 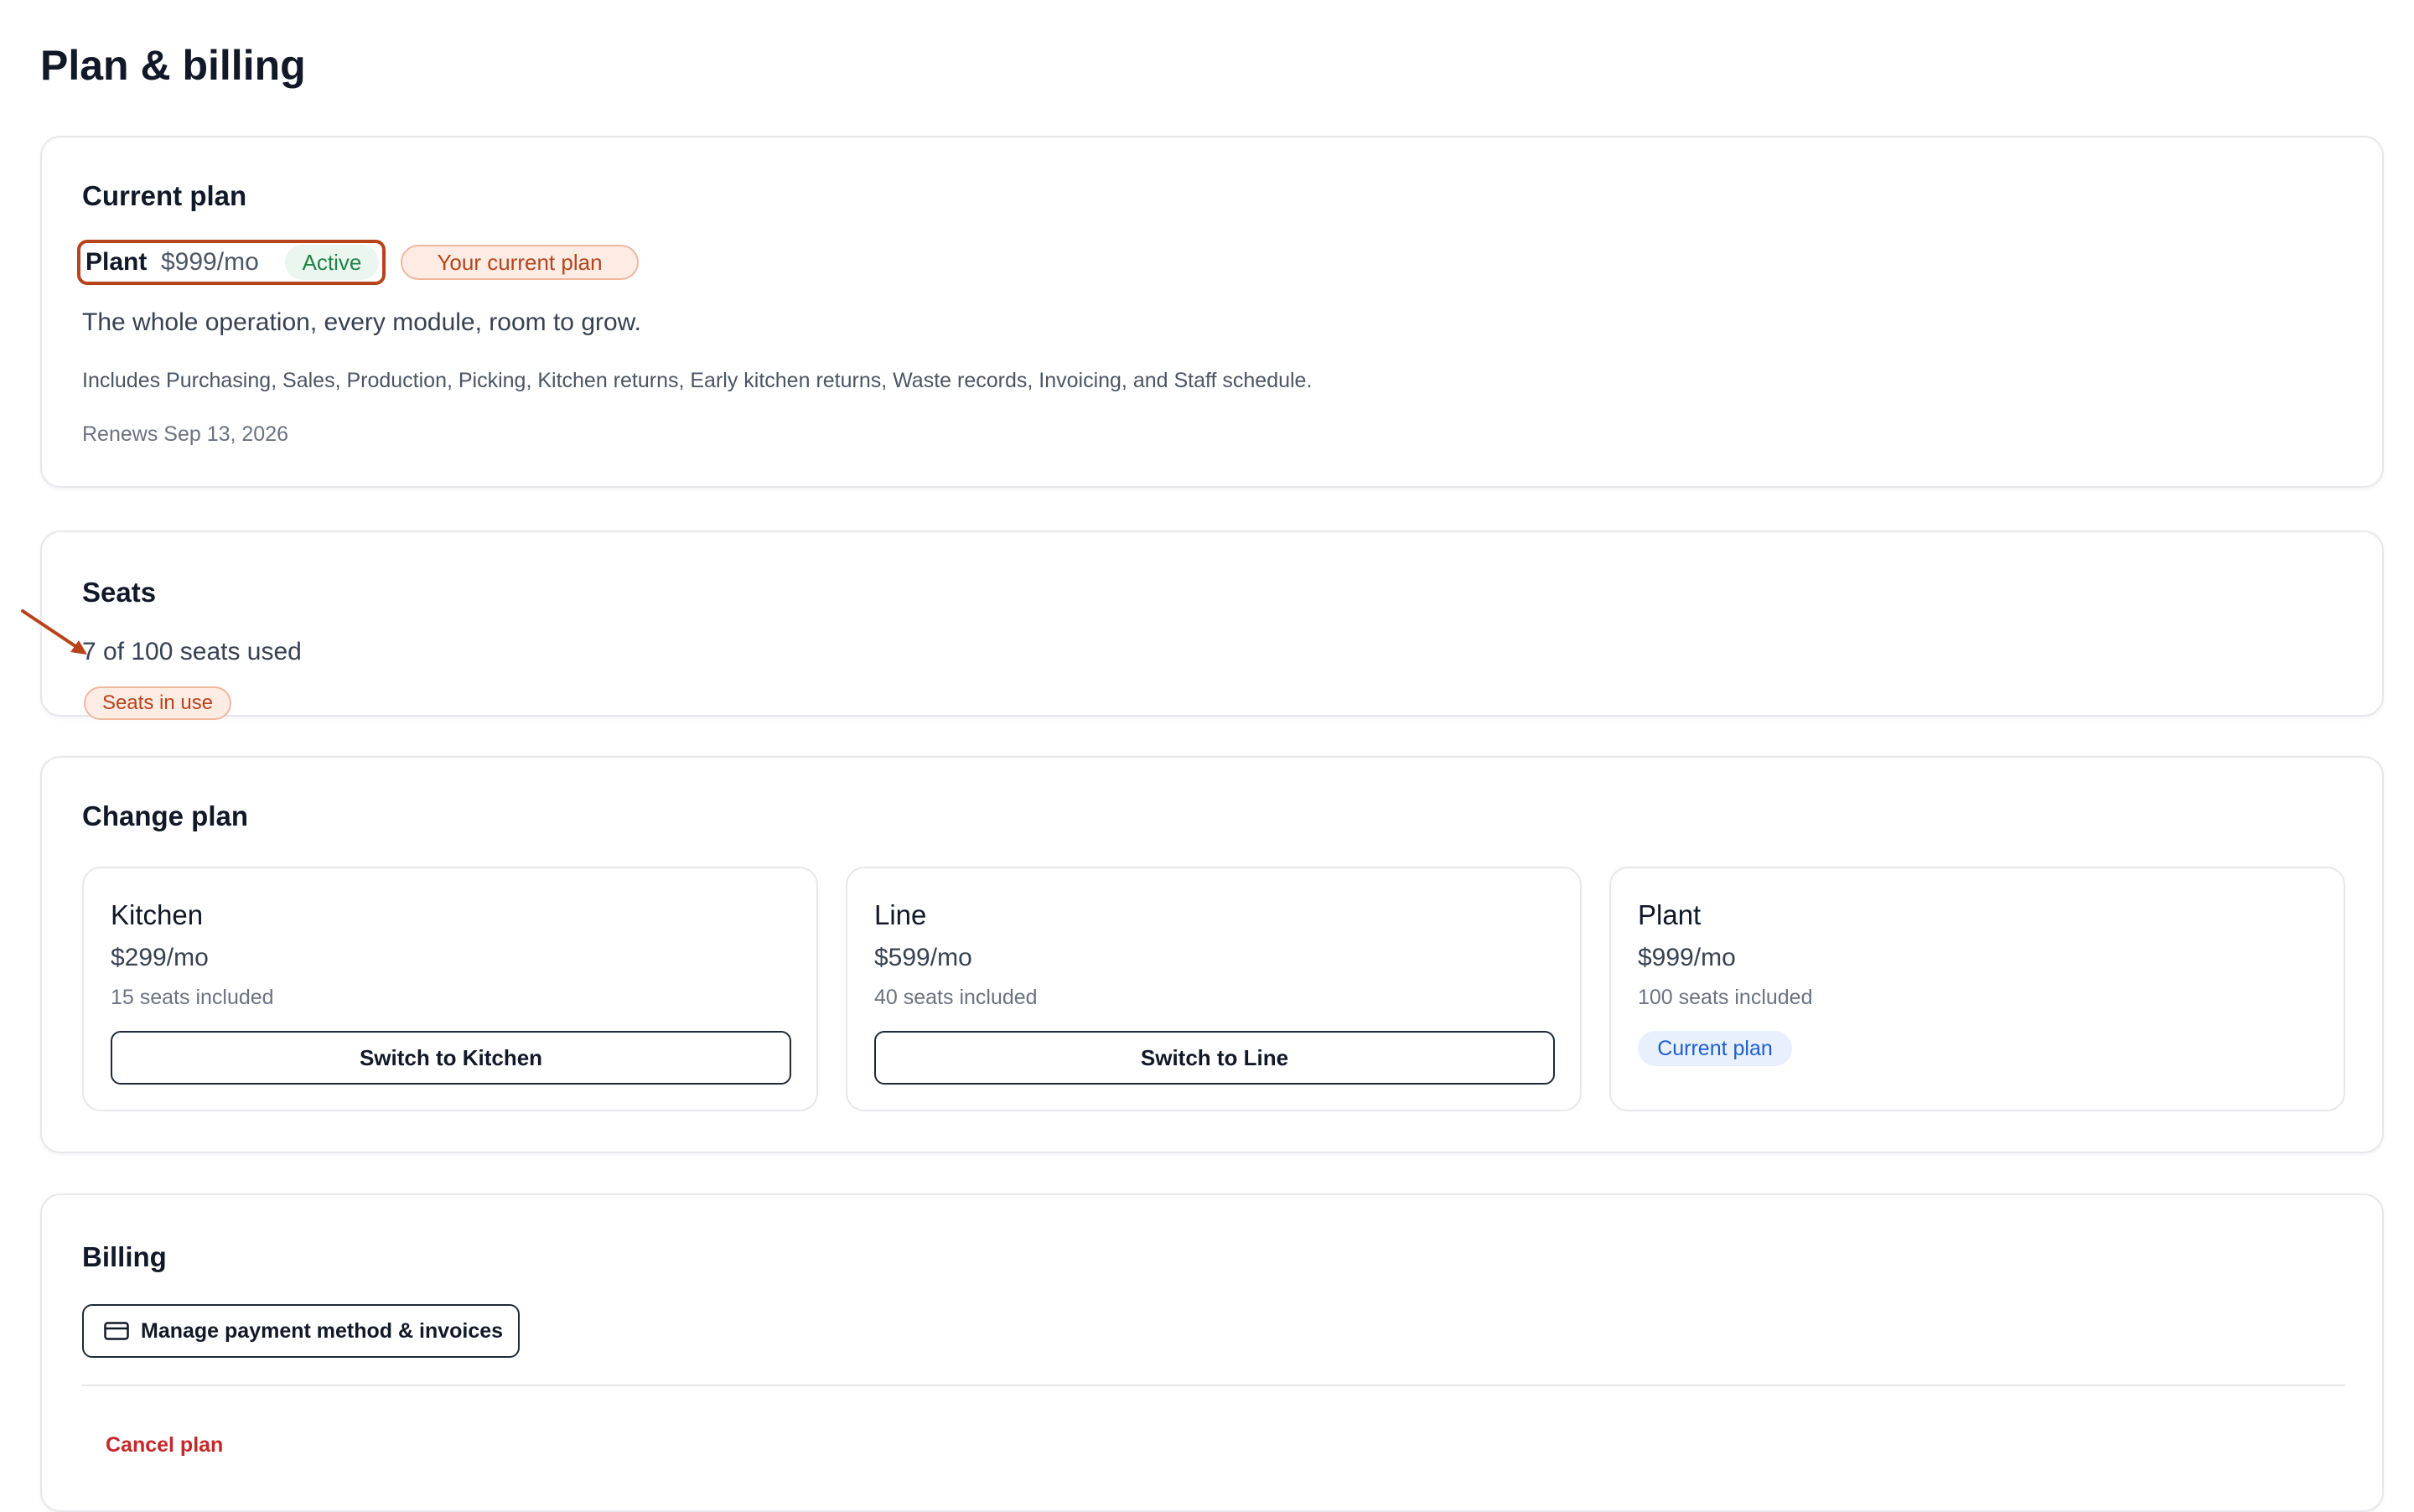 I want to click on divider, so click(x=1214, y=1385).